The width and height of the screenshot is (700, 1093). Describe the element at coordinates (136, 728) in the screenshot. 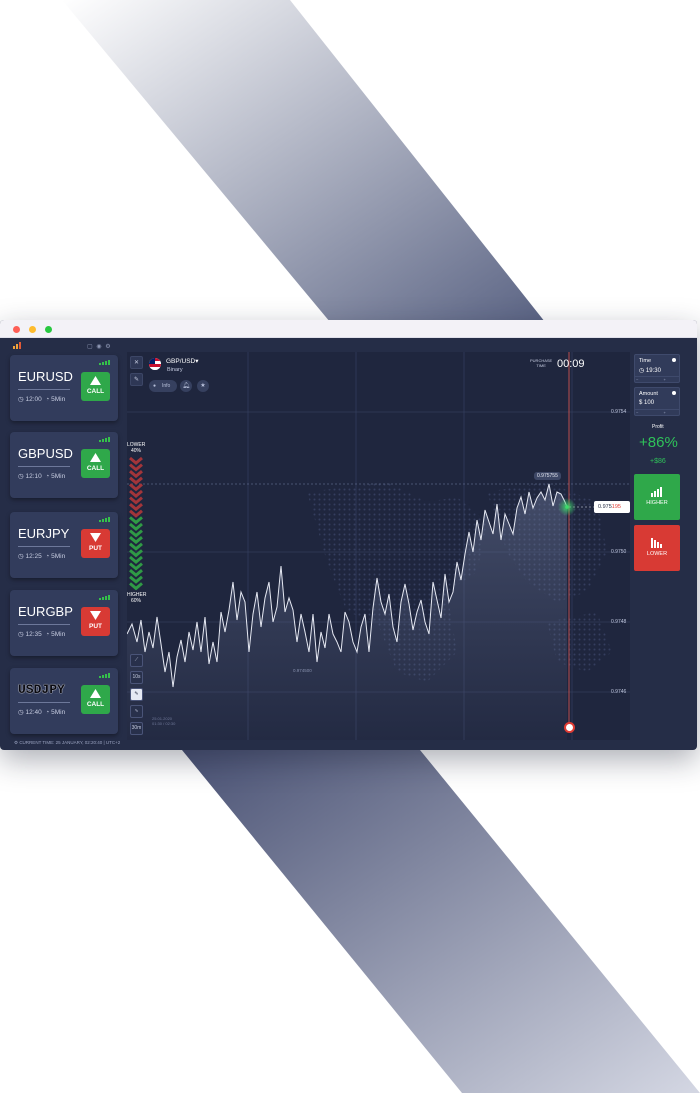

I see `timeframe-30m: 30m` at that location.